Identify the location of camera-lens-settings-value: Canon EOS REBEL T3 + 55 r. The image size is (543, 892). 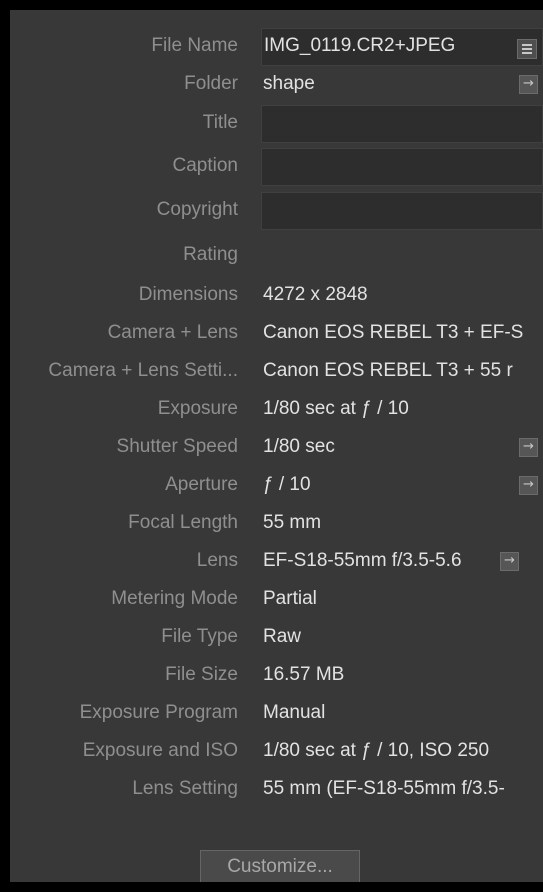
(388, 370).